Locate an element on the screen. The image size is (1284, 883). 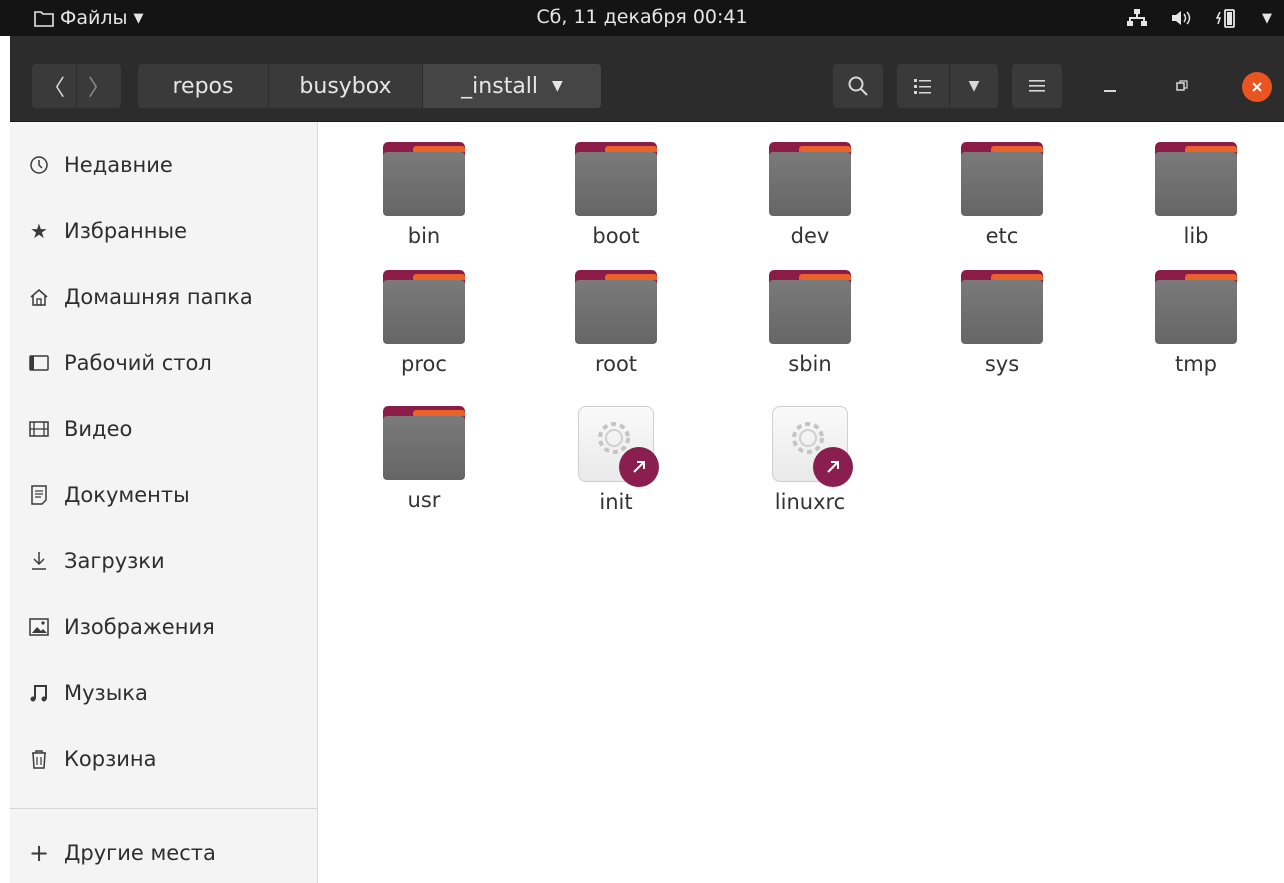
restore-icon is located at coordinates (1182, 85).